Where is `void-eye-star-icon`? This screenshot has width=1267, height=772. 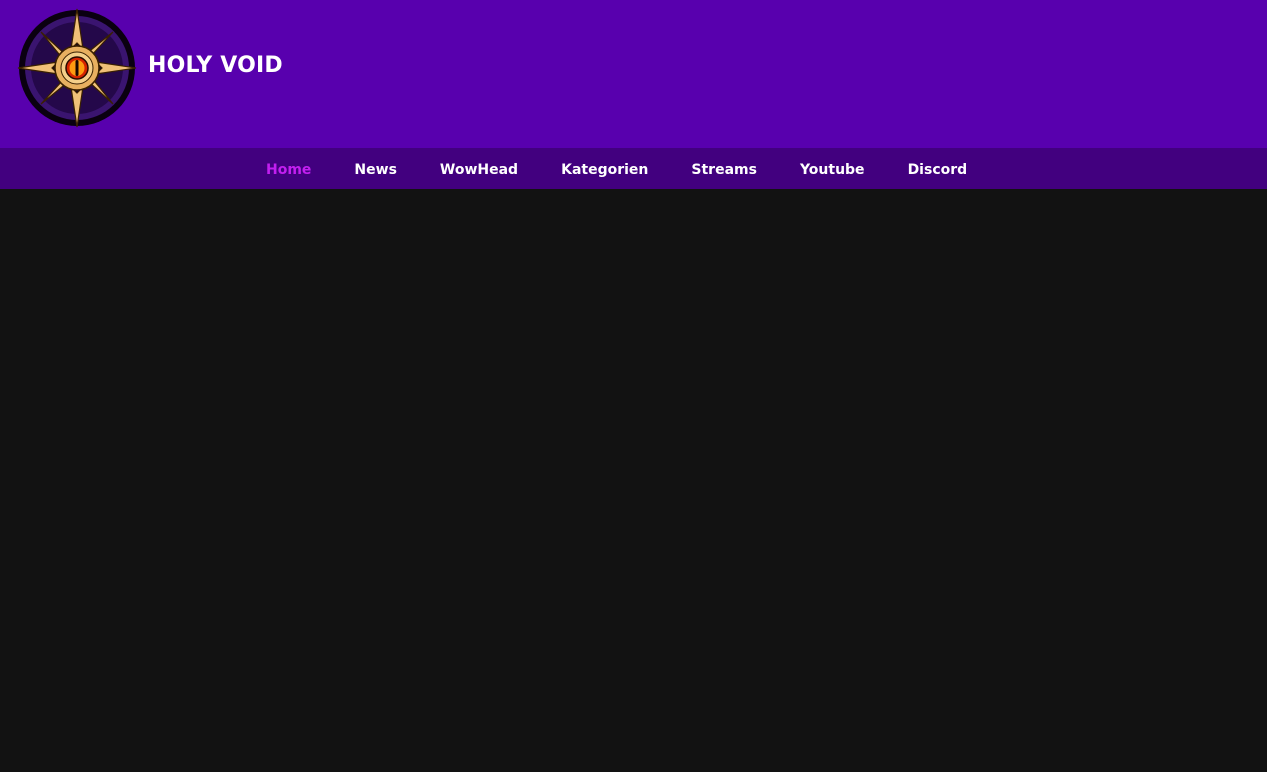
void-eye-star-icon is located at coordinates (77, 68).